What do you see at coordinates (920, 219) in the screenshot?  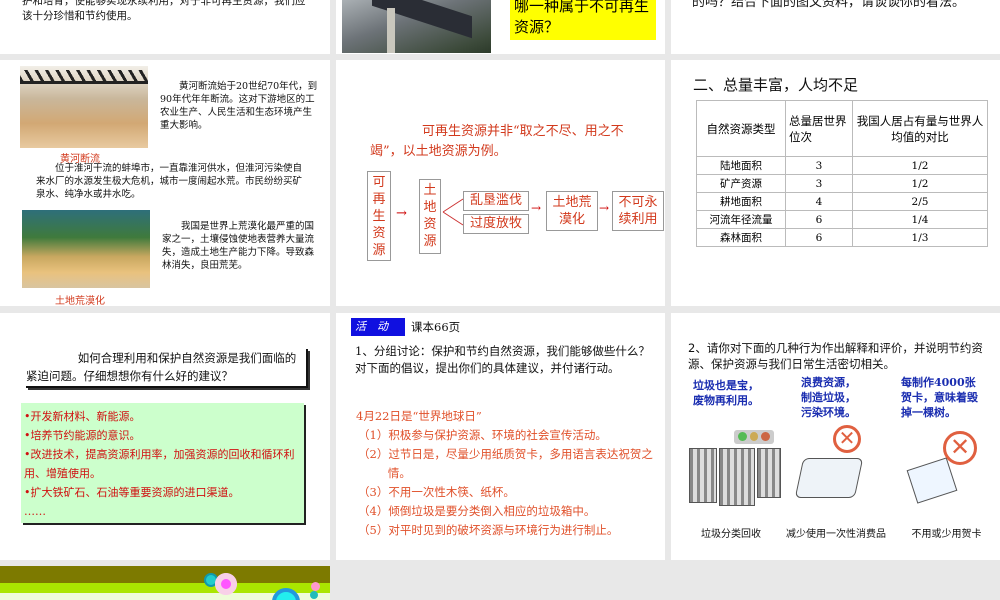 I see `table-cell: 1/4` at bounding box center [920, 219].